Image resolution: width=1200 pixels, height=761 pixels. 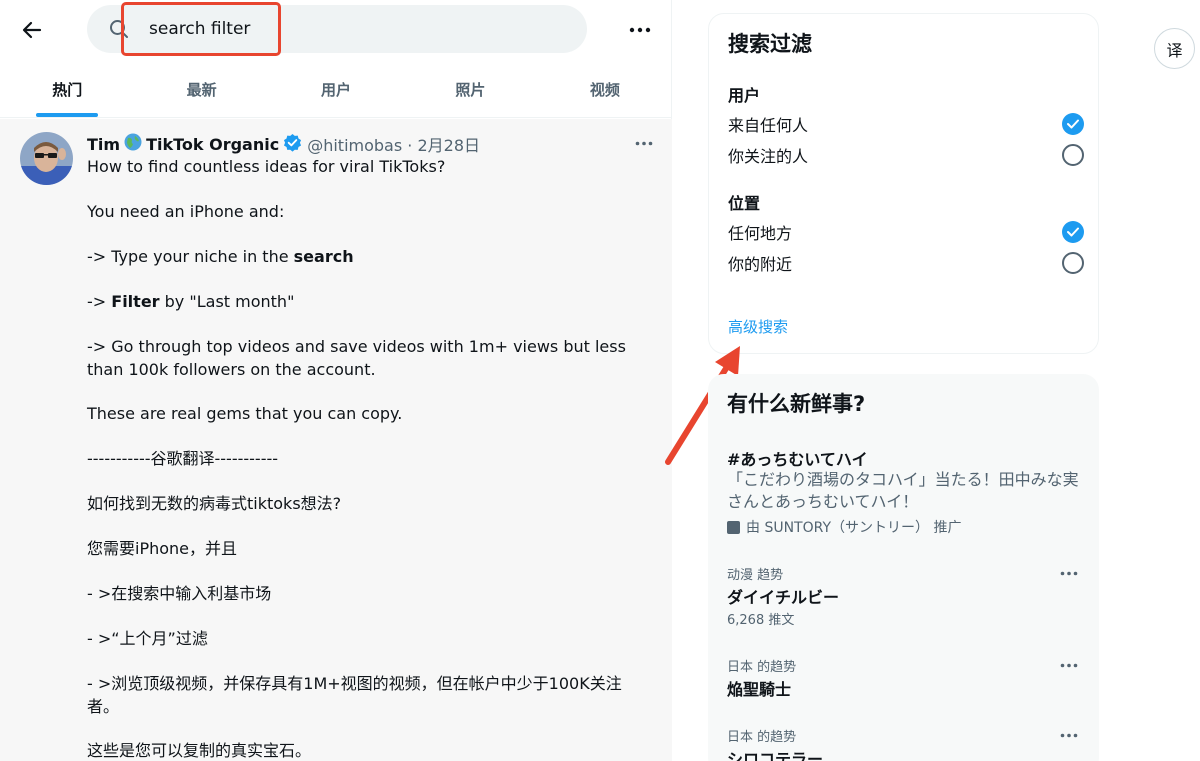 I want to click on trend-count: 6,268 推文, so click(x=761, y=620).